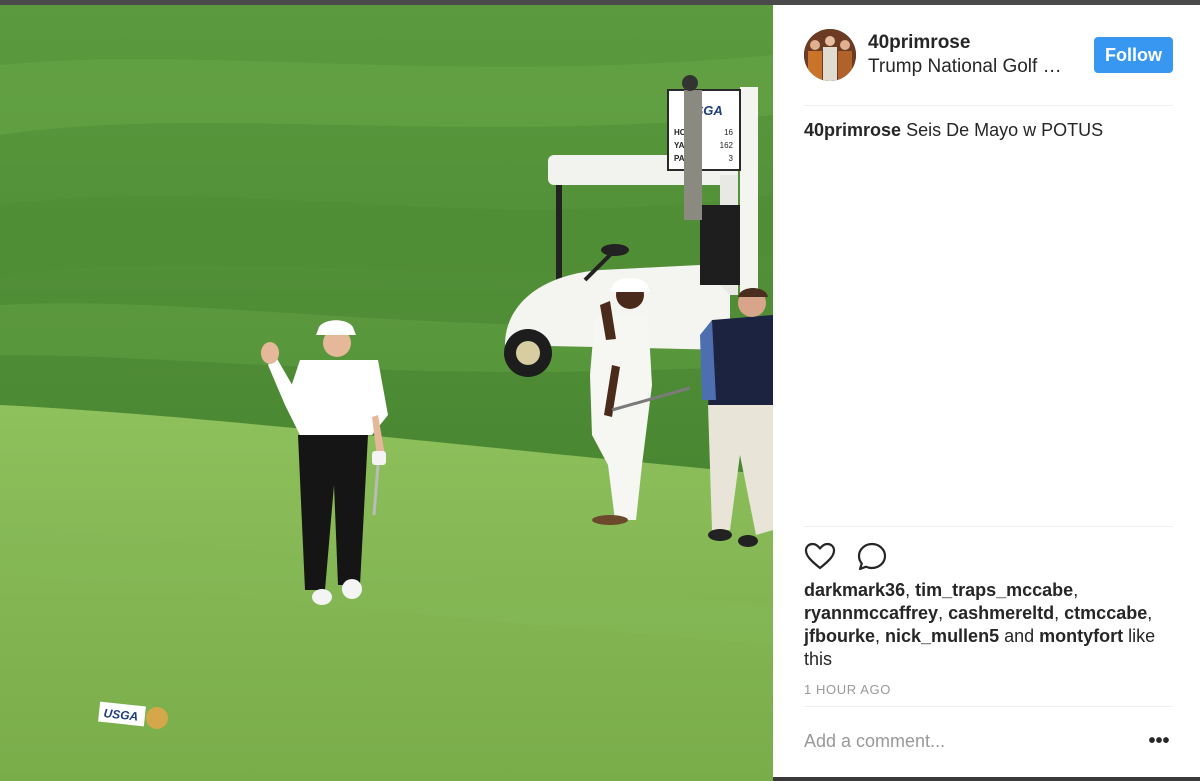  Describe the element at coordinates (854, 590) in the screenshot. I see `liker-username: darkmark36` at that location.